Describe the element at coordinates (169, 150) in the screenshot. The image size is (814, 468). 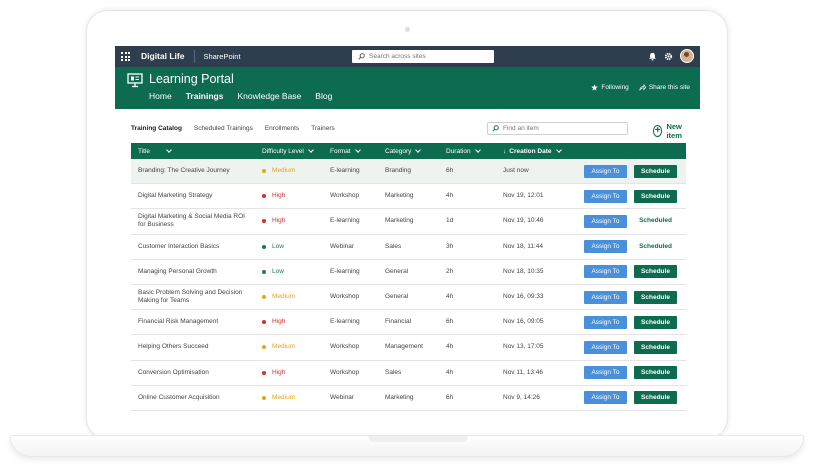
I see `chevron-down-icon` at that location.